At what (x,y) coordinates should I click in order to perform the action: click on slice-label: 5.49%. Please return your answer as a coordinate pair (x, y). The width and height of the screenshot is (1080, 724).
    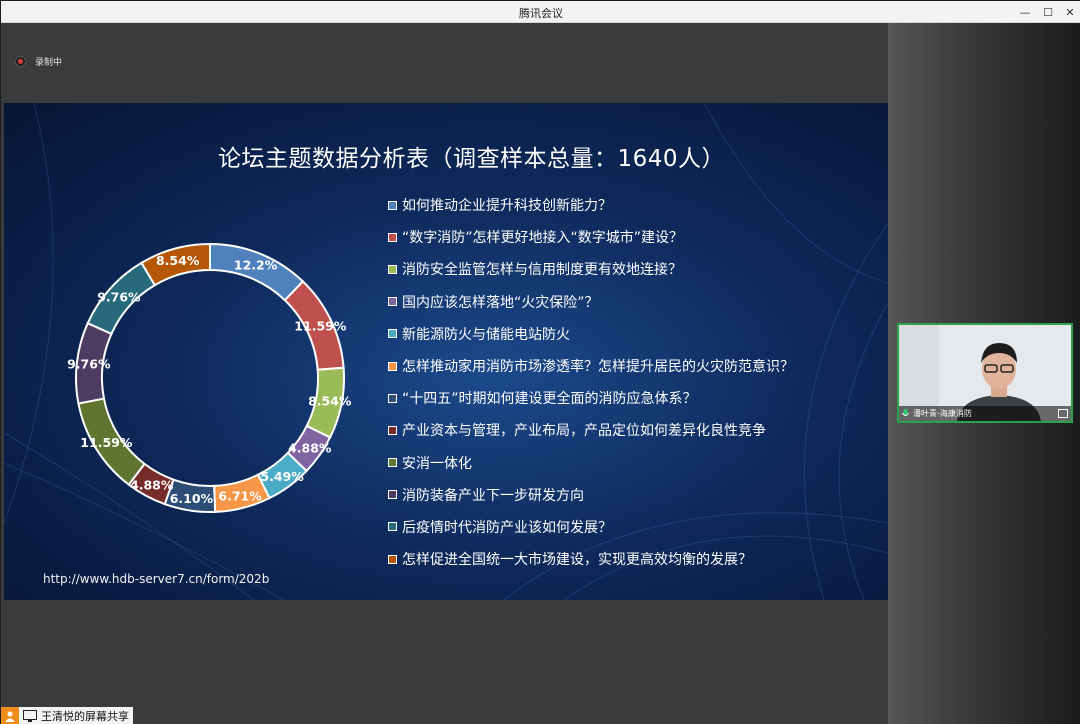
    Looking at the image, I should click on (282, 476).